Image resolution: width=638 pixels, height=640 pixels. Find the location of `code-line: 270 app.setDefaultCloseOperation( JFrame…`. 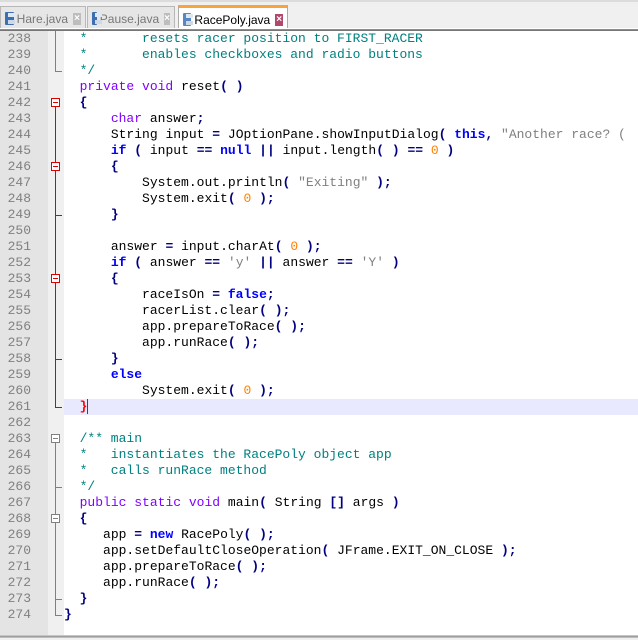

code-line: 270 app.setDefaultCloseOperation( JFrame… is located at coordinates (319, 551).